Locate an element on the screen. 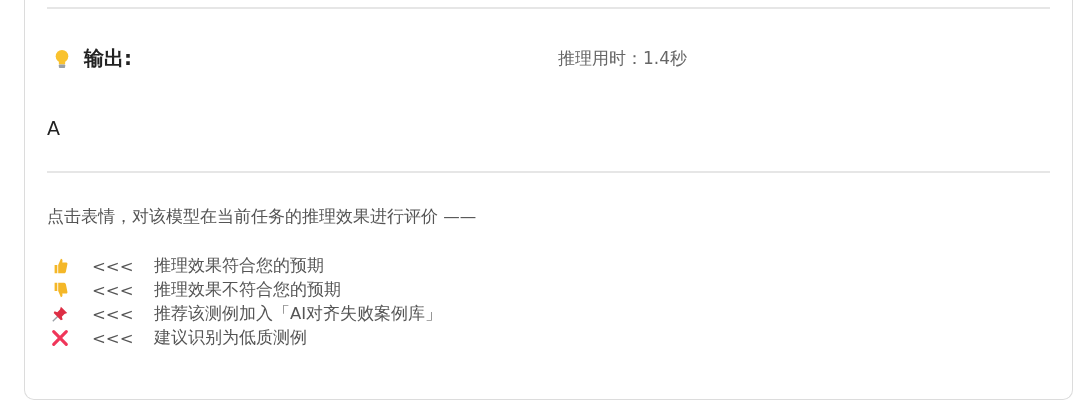 This screenshot has width=1080, height=407. output-text: A is located at coordinates (54, 128).